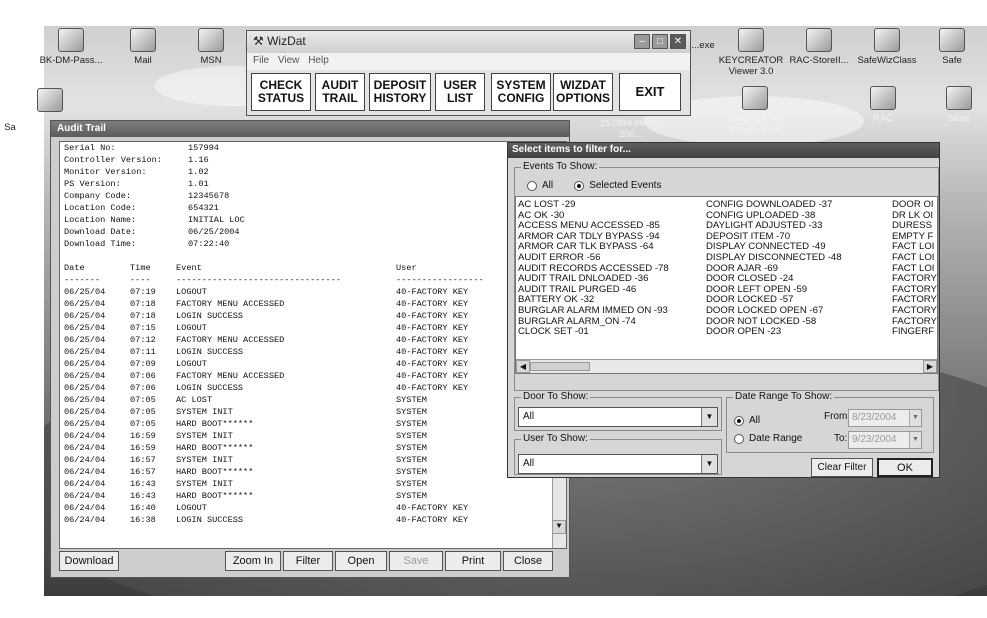 This screenshot has width=987, height=618. Describe the element at coordinates (460, 92) in the screenshot. I see `user-list-button: USER LIST` at that location.